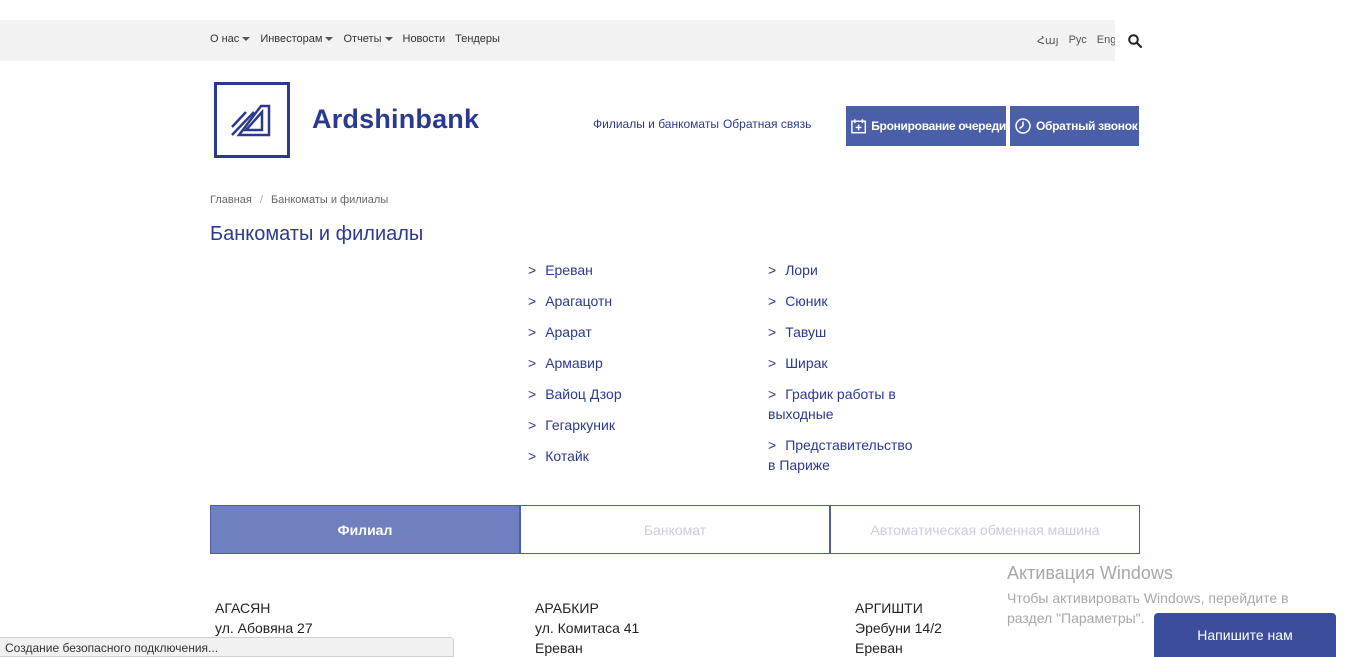 The height and width of the screenshot is (657, 1351). I want to click on nav-about-label: О нас, so click(225, 39).